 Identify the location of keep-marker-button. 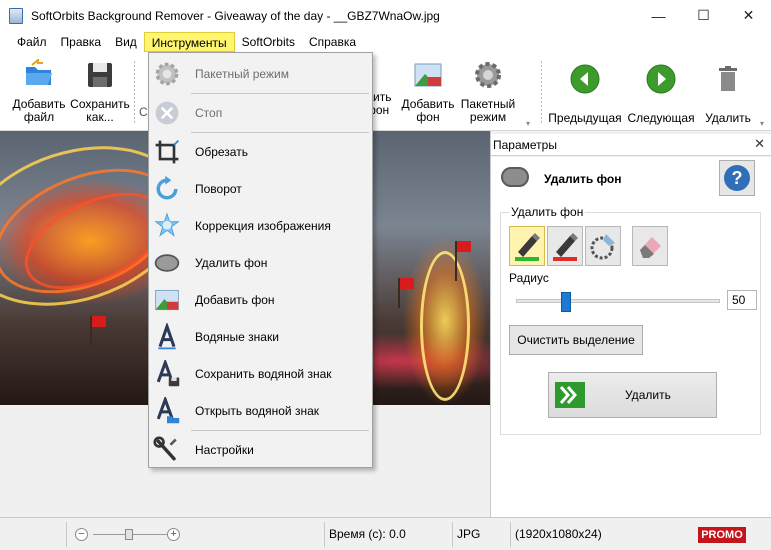
(527, 246).